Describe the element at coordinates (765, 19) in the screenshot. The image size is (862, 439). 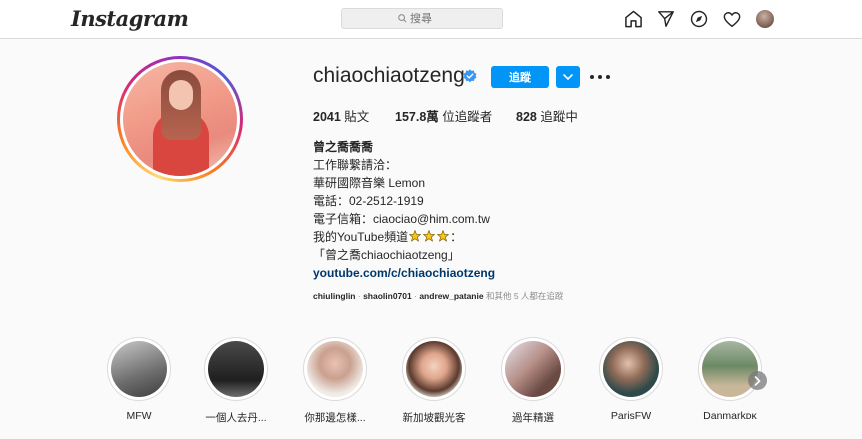
I see `profile-avatar-nav` at that location.